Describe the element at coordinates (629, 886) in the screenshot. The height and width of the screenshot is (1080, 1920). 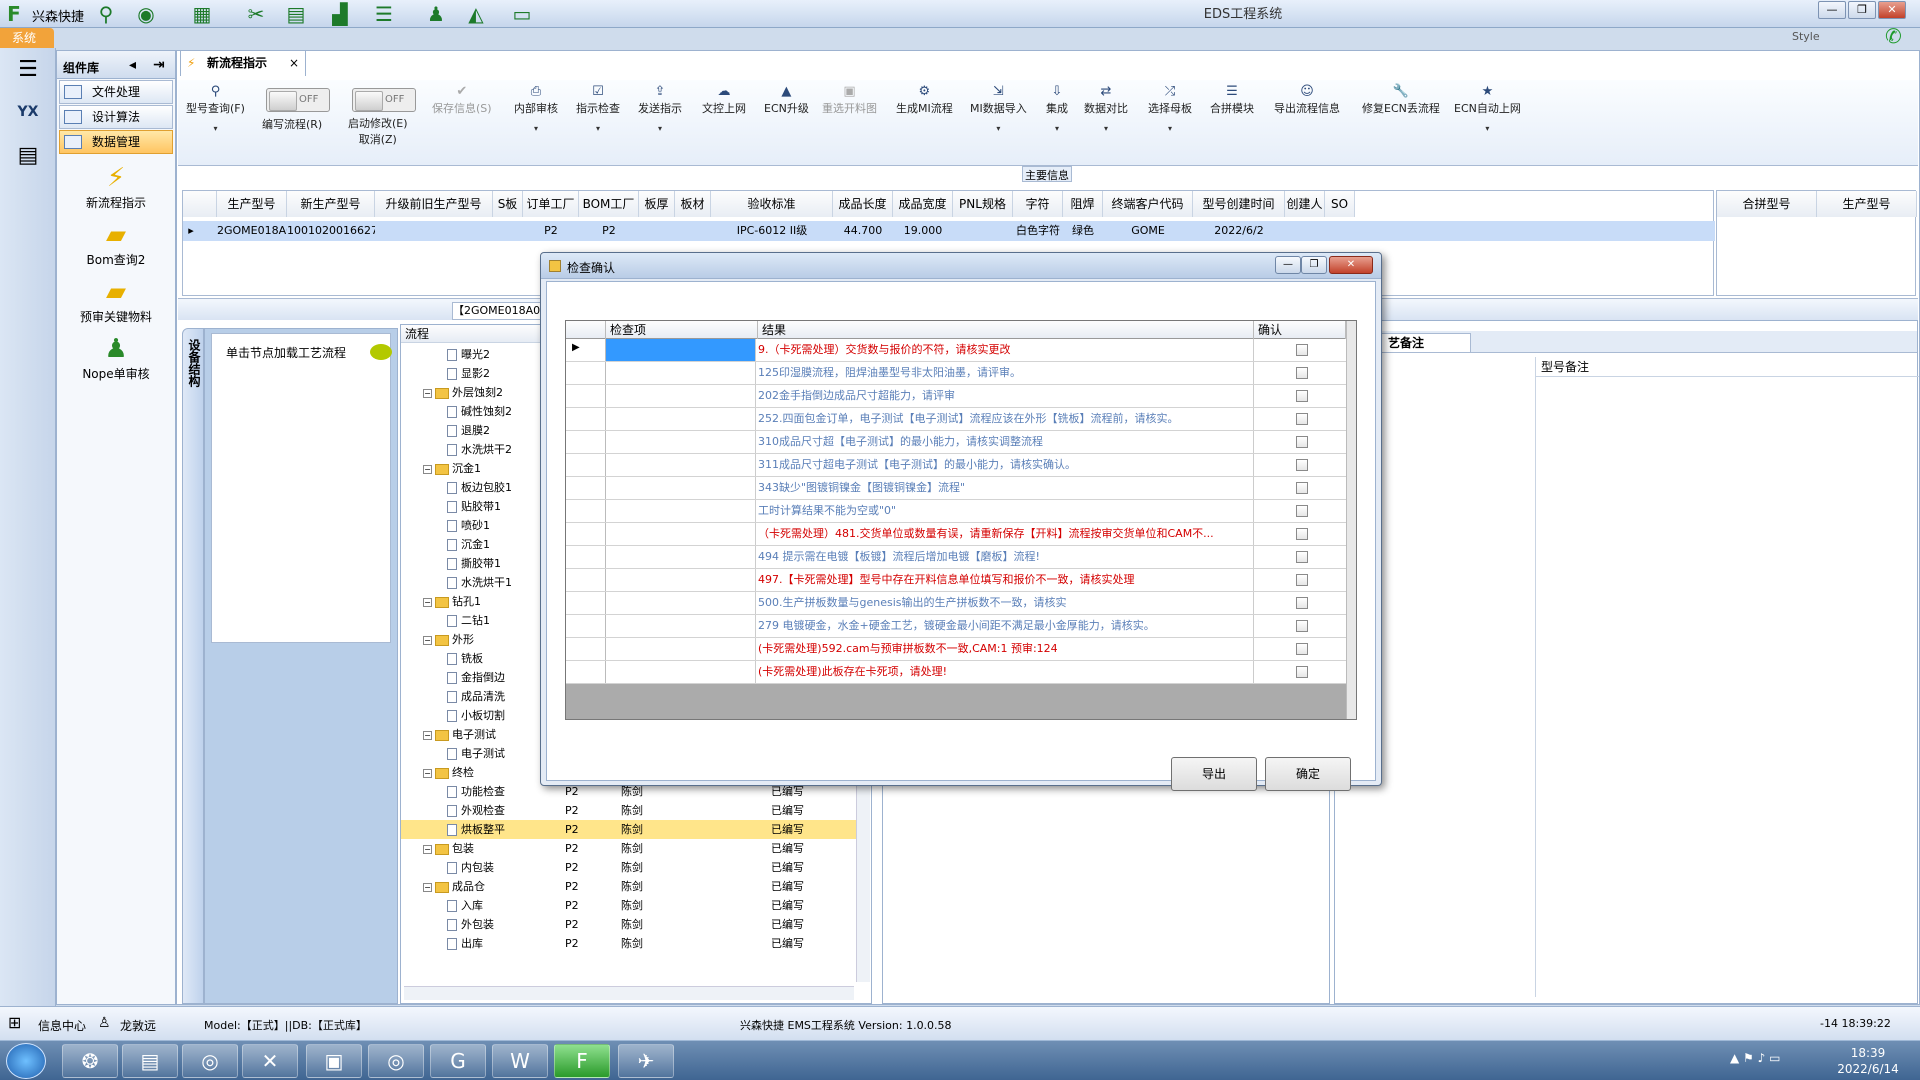
I see `tree-node: − 成品仓 P2 陈剑 已编写` at that location.